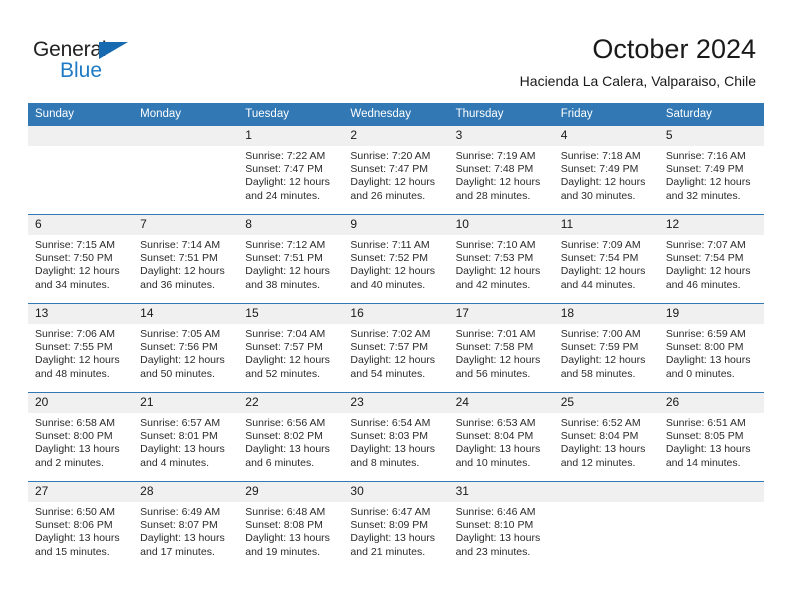 The width and height of the screenshot is (792, 612). I want to click on day-number: 31, so click(501, 492).